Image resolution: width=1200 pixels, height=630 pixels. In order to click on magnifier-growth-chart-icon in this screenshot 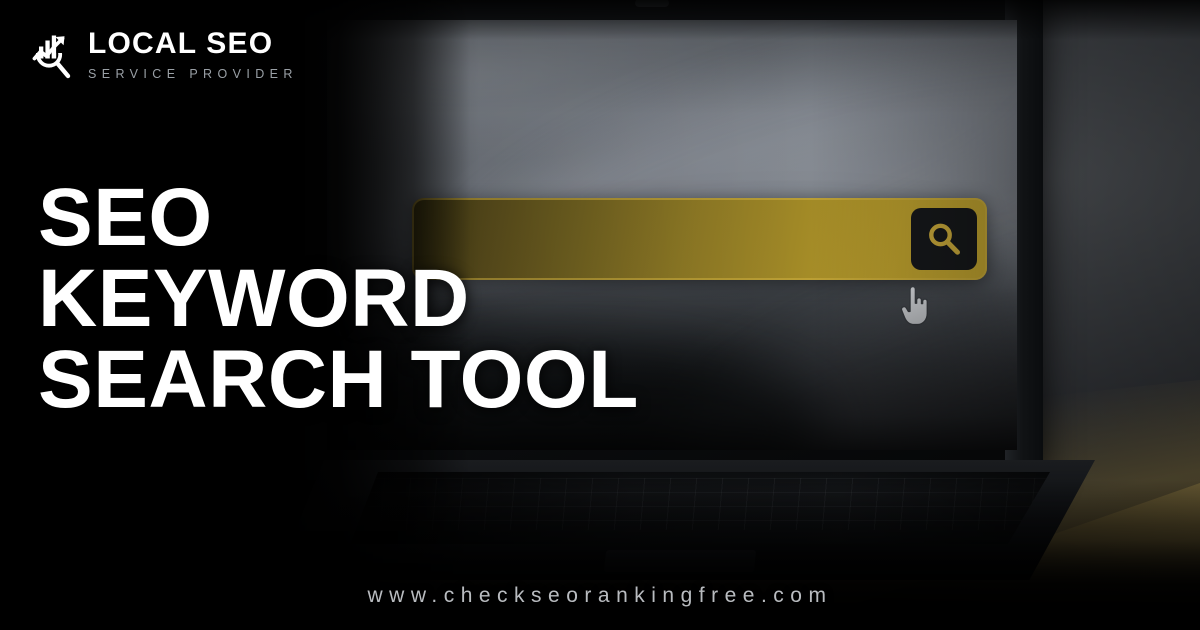, I will do `click(52, 56)`.